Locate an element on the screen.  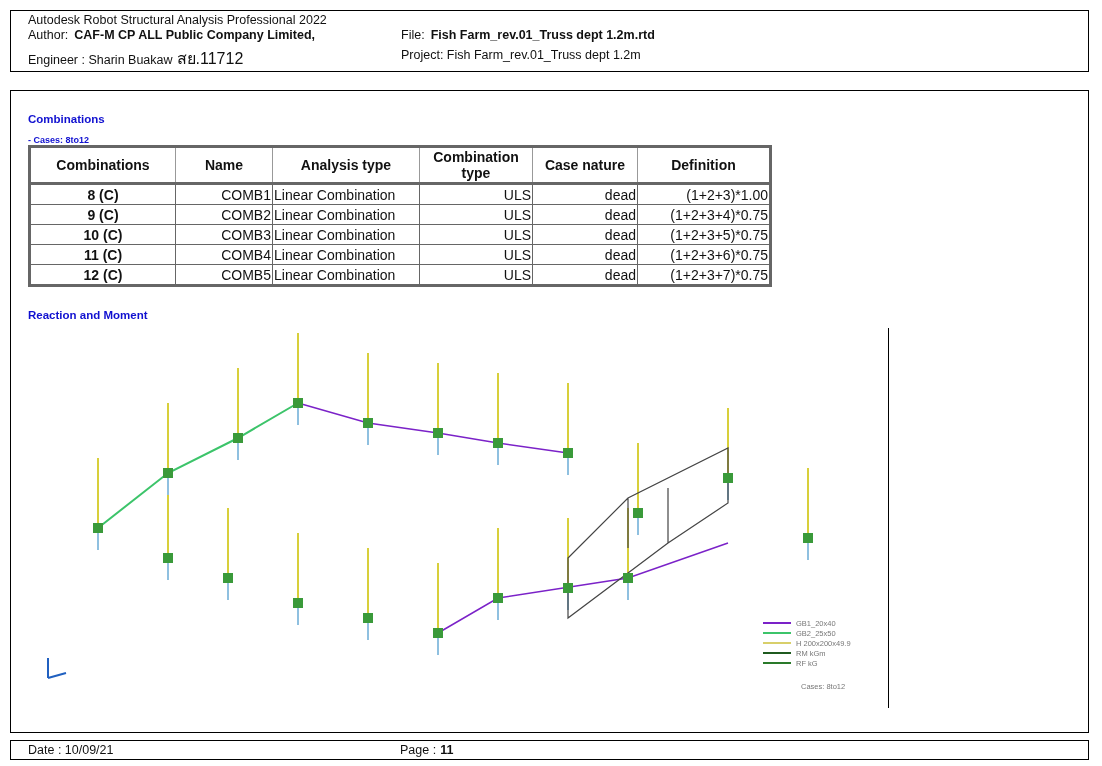
column-header: Case nature is located at coordinates (585, 165).